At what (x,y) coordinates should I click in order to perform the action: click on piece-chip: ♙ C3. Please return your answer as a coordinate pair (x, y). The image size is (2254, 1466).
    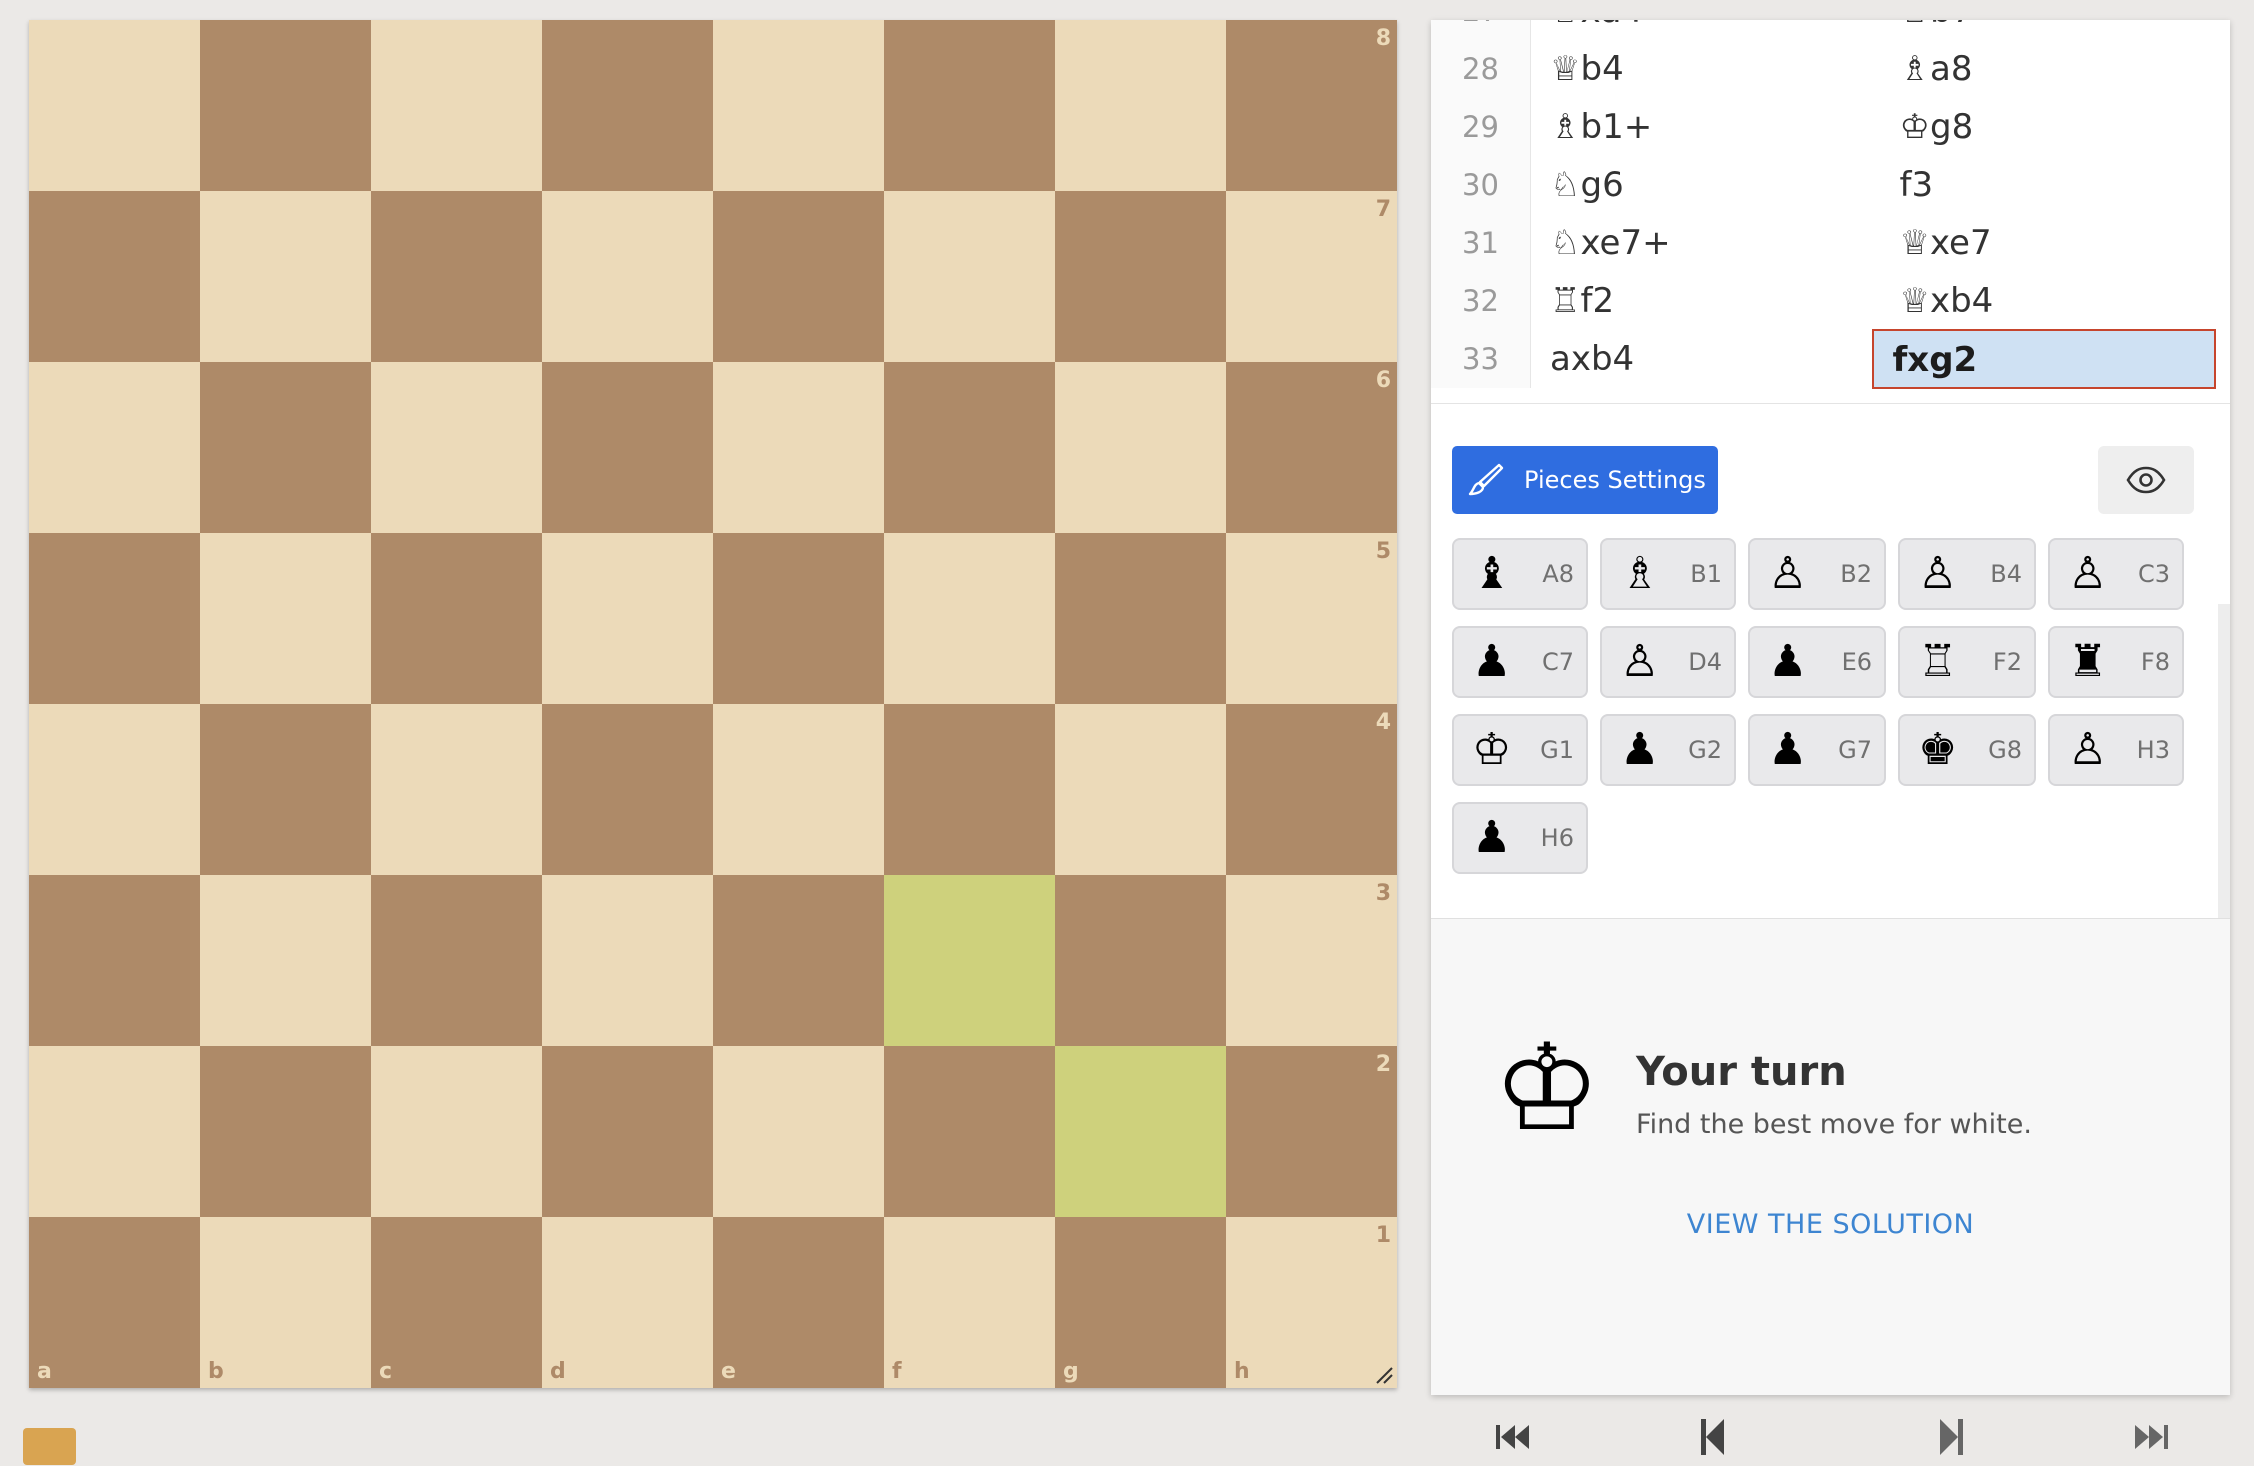
    Looking at the image, I should click on (2116, 574).